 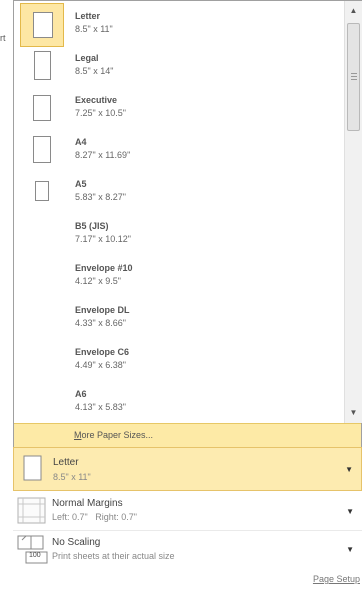 What do you see at coordinates (179, 274) in the screenshot?
I see `paper-size-item-envelope-10: Envelope #10 4.12" x 9.5"` at bounding box center [179, 274].